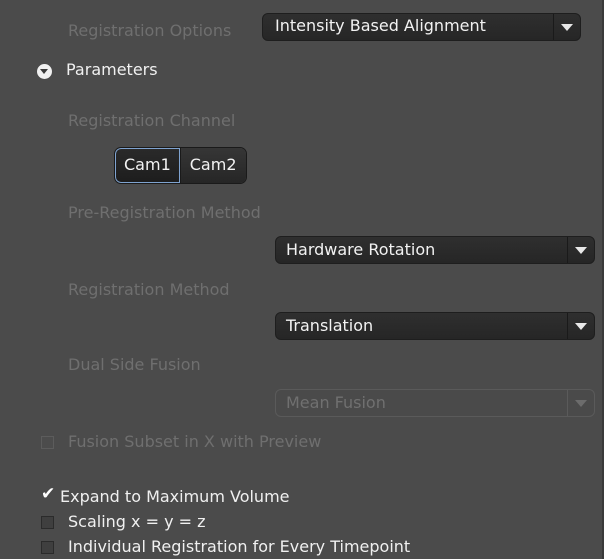 The height and width of the screenshot is (559, 610). What do you see at coordinates (44, 71) in the screenshot?
I see `collapse-circle-icon` at bounding box center [44, 71].